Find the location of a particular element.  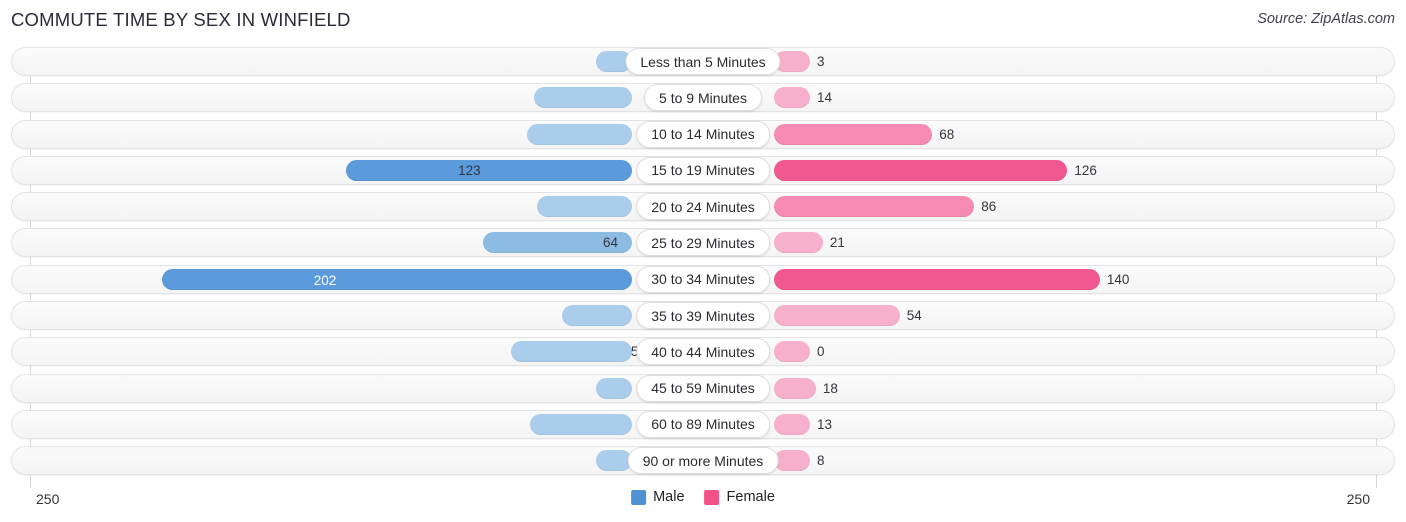

female-value-label: 140 is located at coordinates (1118, 279).